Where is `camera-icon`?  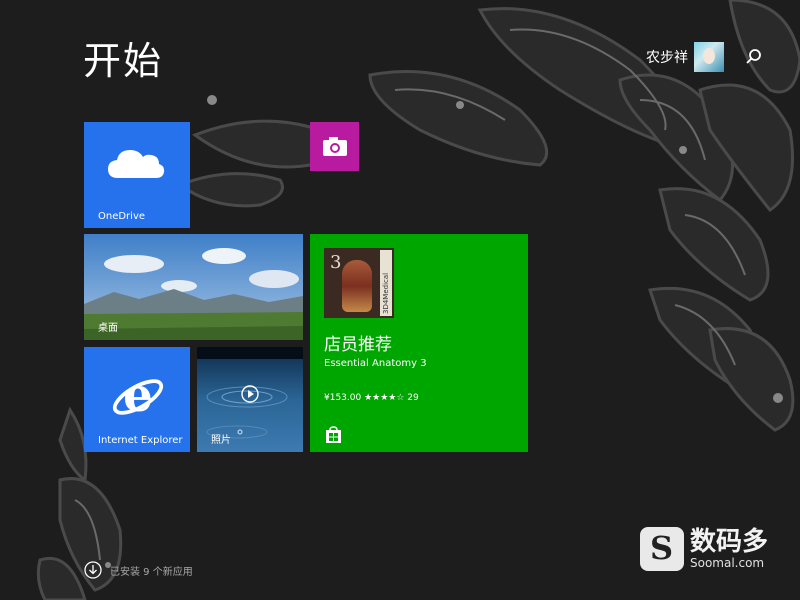 camera-icon is located at coordinates (335, 146).